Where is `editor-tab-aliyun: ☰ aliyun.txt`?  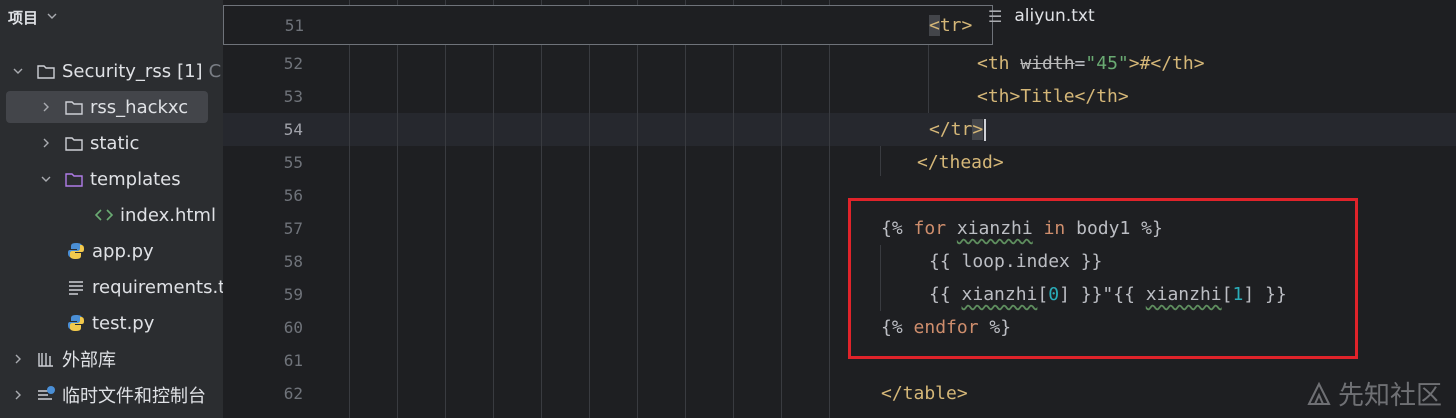 editor-tab-aliyun: ☰ aliyun.txt is located at coordinates (1041, 16).